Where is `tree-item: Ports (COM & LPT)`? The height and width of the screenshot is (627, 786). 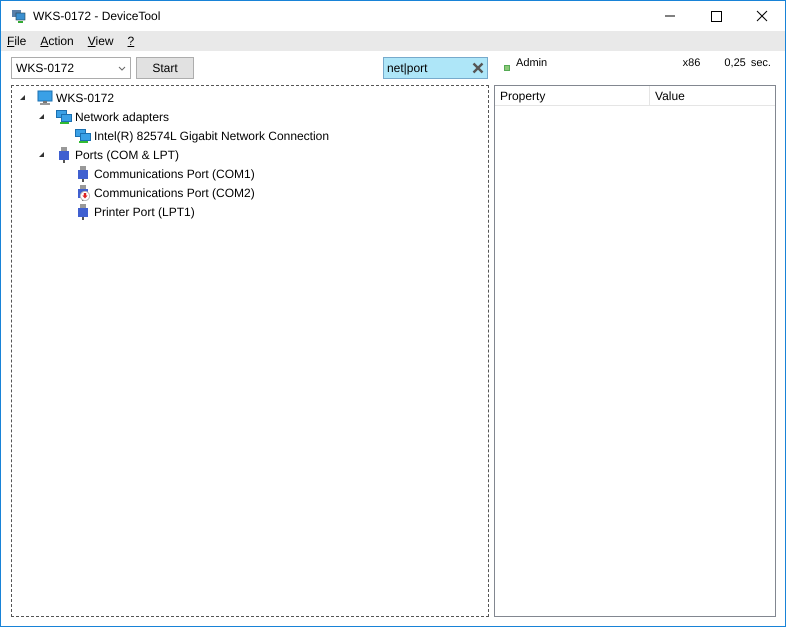 tree-item: Ports (COM & LPT) is located at coordinates (127, 155).